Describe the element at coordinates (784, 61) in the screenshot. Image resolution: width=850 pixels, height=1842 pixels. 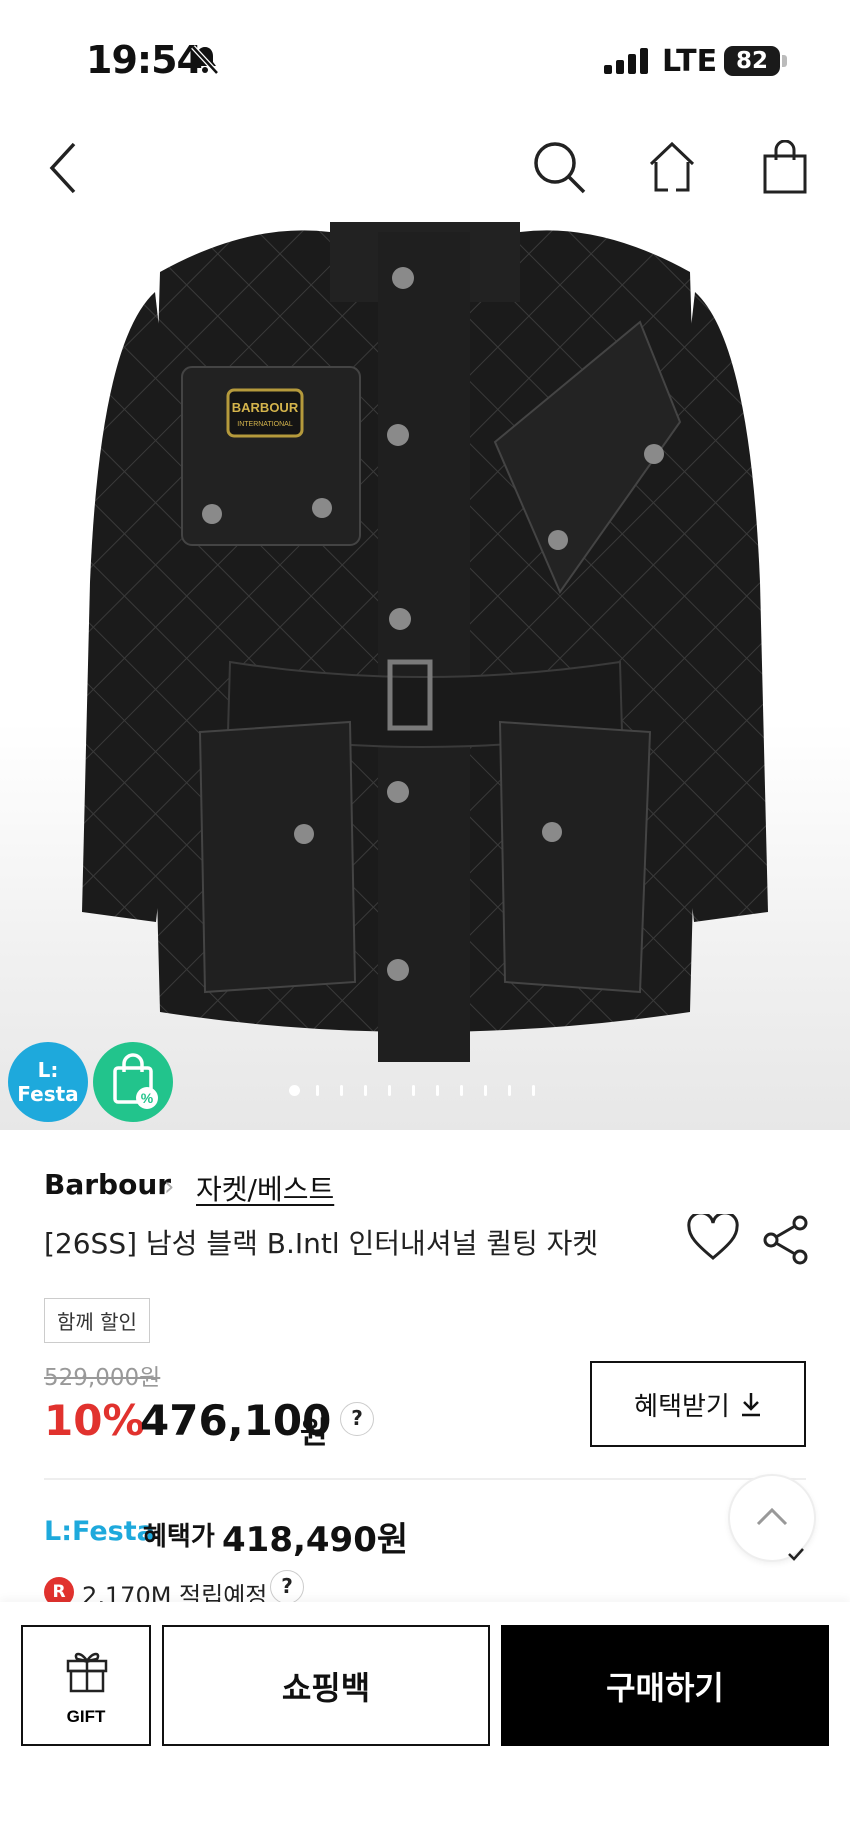
I see `battery-tip` at that location.